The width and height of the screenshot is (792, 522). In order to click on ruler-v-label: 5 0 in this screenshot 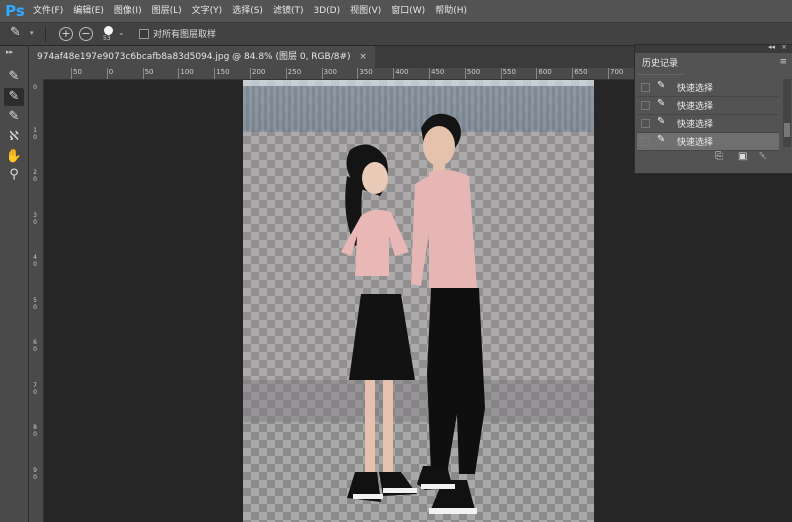, I will do `click(35, 303)`.